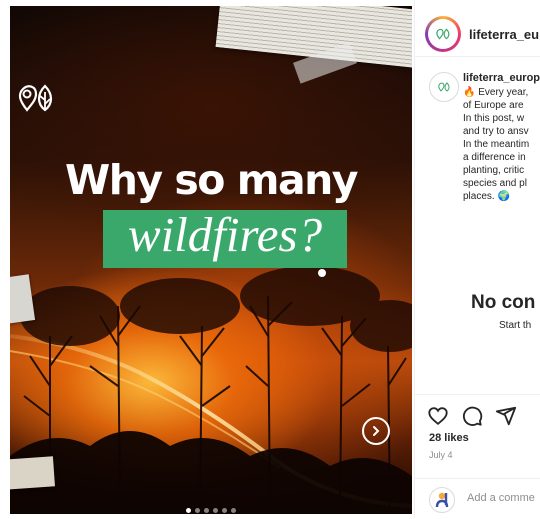  I want to click on caption-line: and try to ansv, so click(496, 131).